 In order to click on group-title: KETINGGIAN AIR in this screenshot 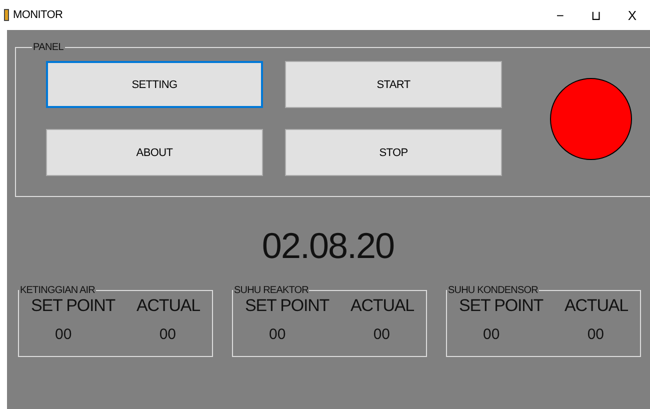, I will do `click(57, 290)`.